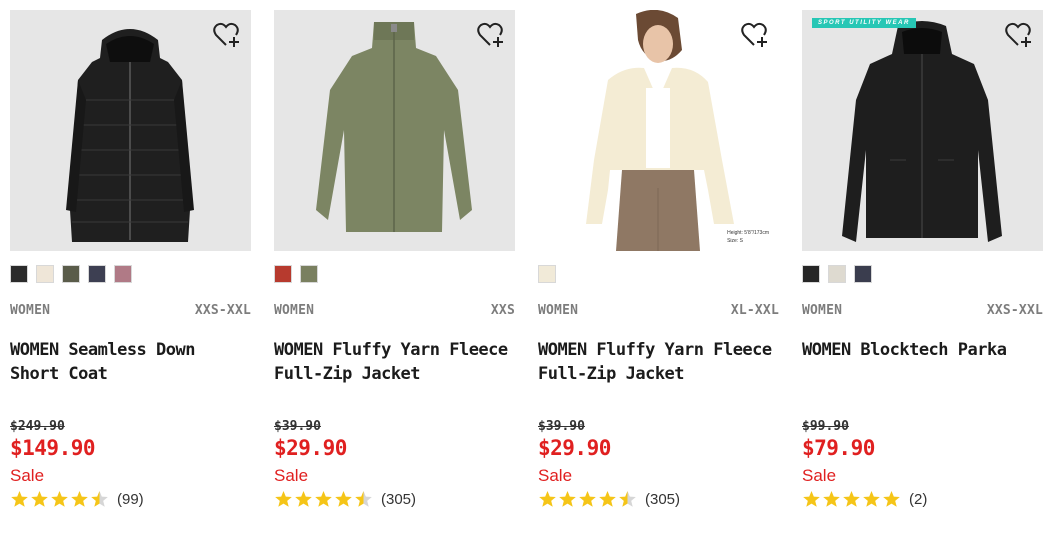 The width and height of the screenshot is (1057, 547). I want to click on product-name: WOMEN Blocktech Parka, so click(922, 374).